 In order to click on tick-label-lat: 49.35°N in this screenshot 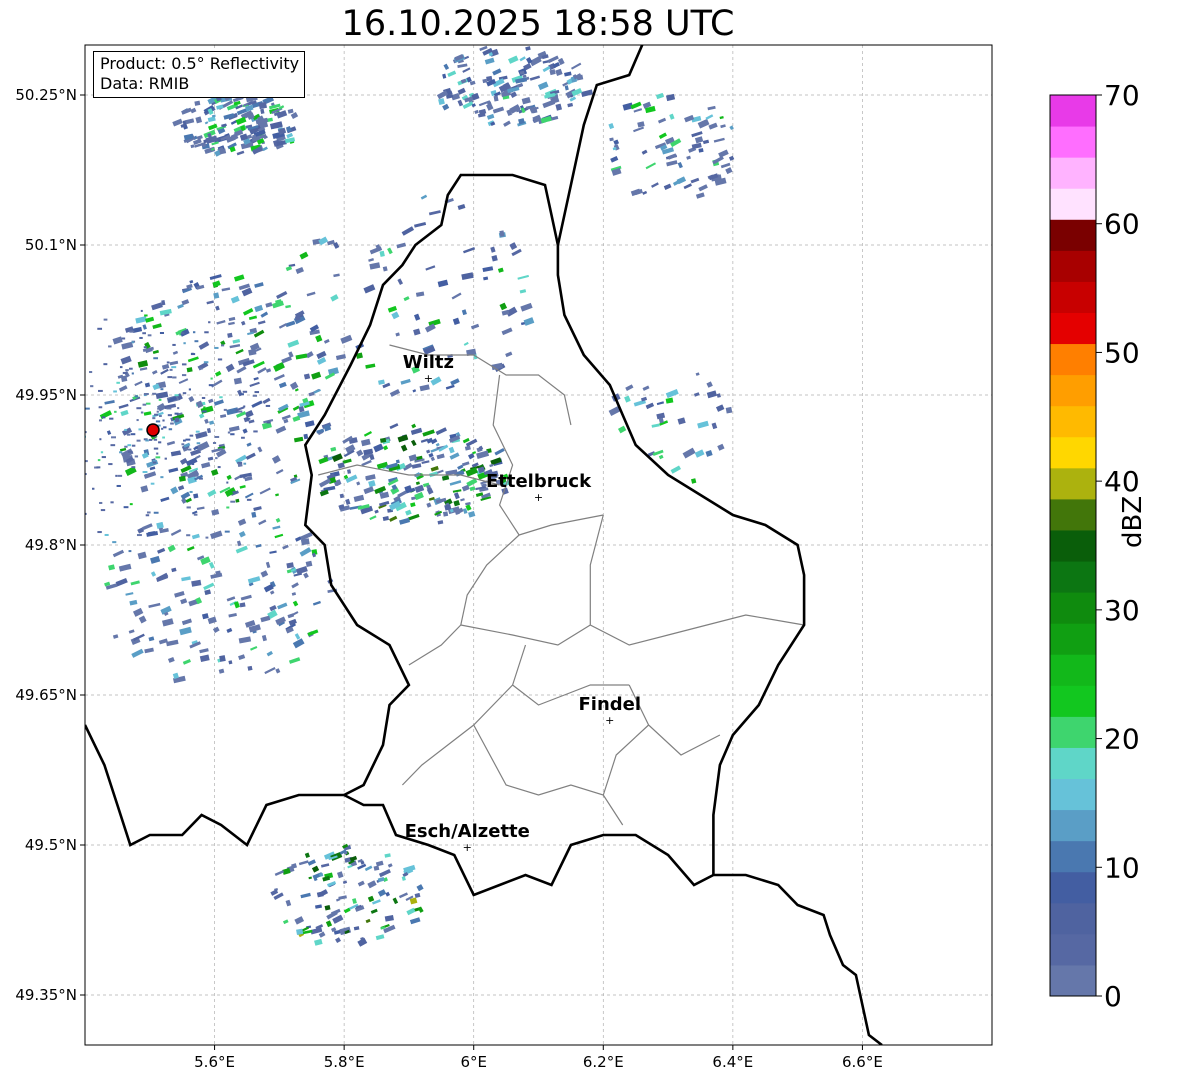, I will do `click(46, 995)`.